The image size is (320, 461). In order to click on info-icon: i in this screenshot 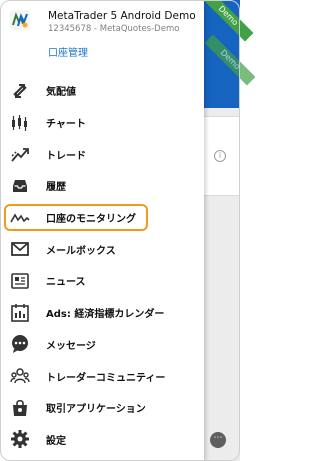, I will do `click(220, 156)`.